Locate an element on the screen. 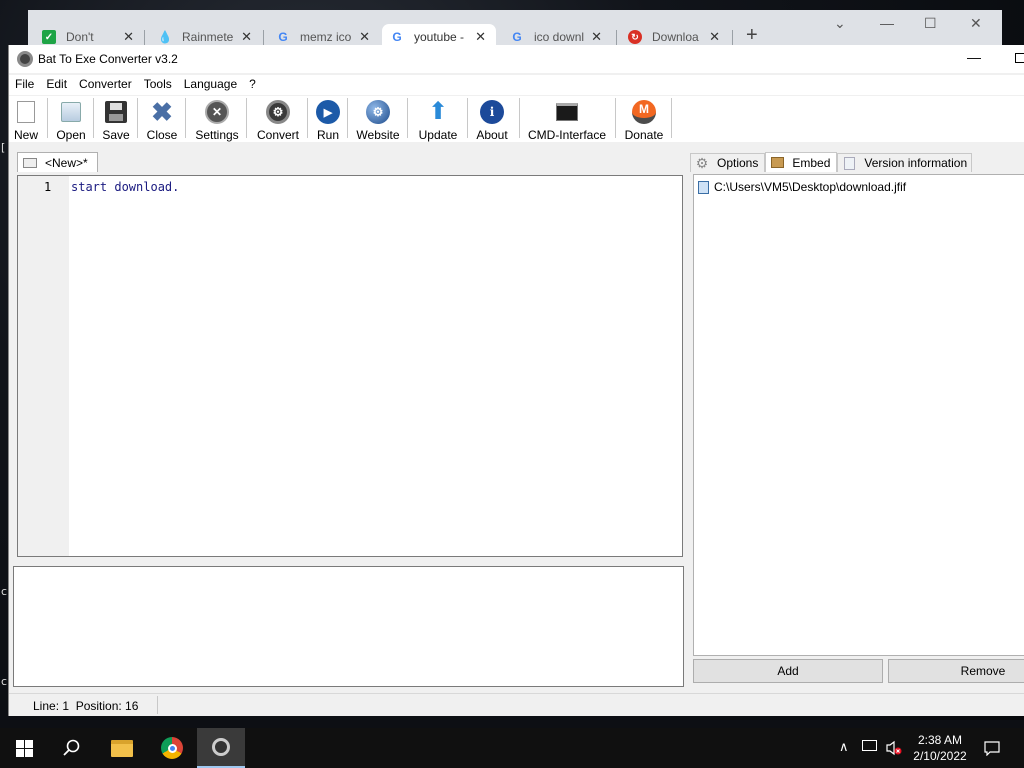 This screenshot has height=768, width=1024. browser-tab-title: Don't is located at coordinates (80, 37).